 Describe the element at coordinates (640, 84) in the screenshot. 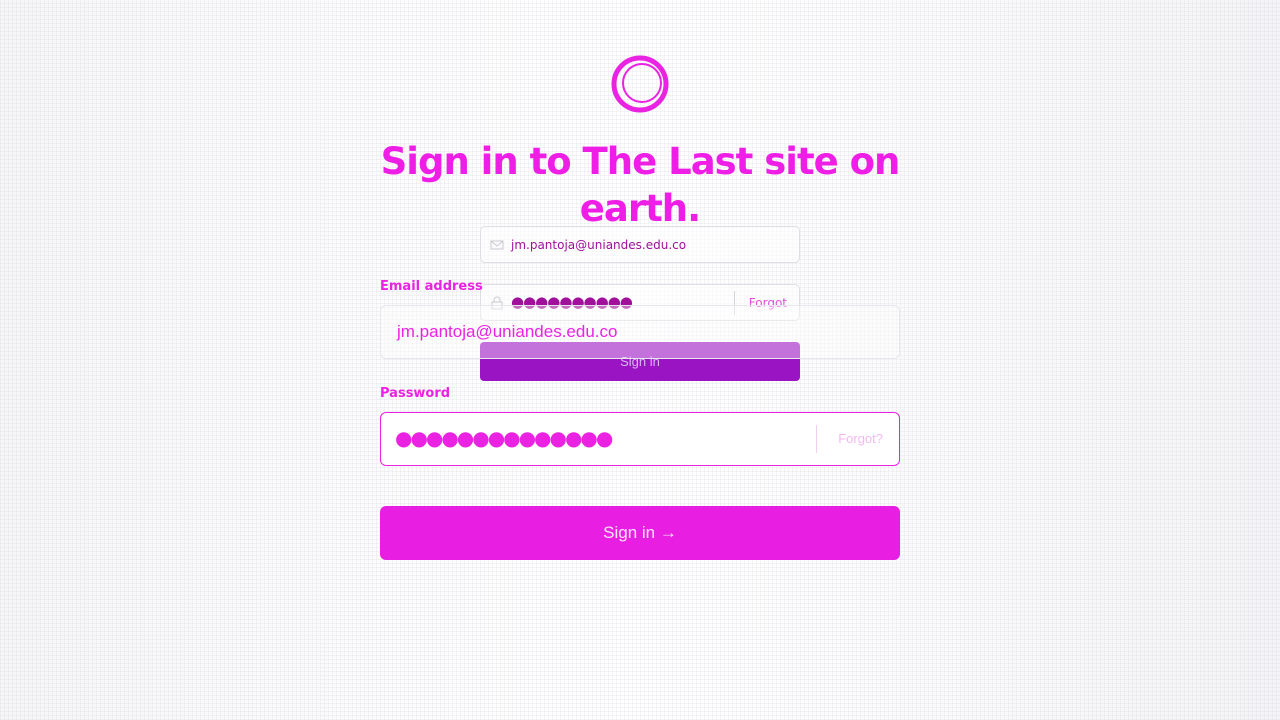

I see `circle-logo-icon` at that location.